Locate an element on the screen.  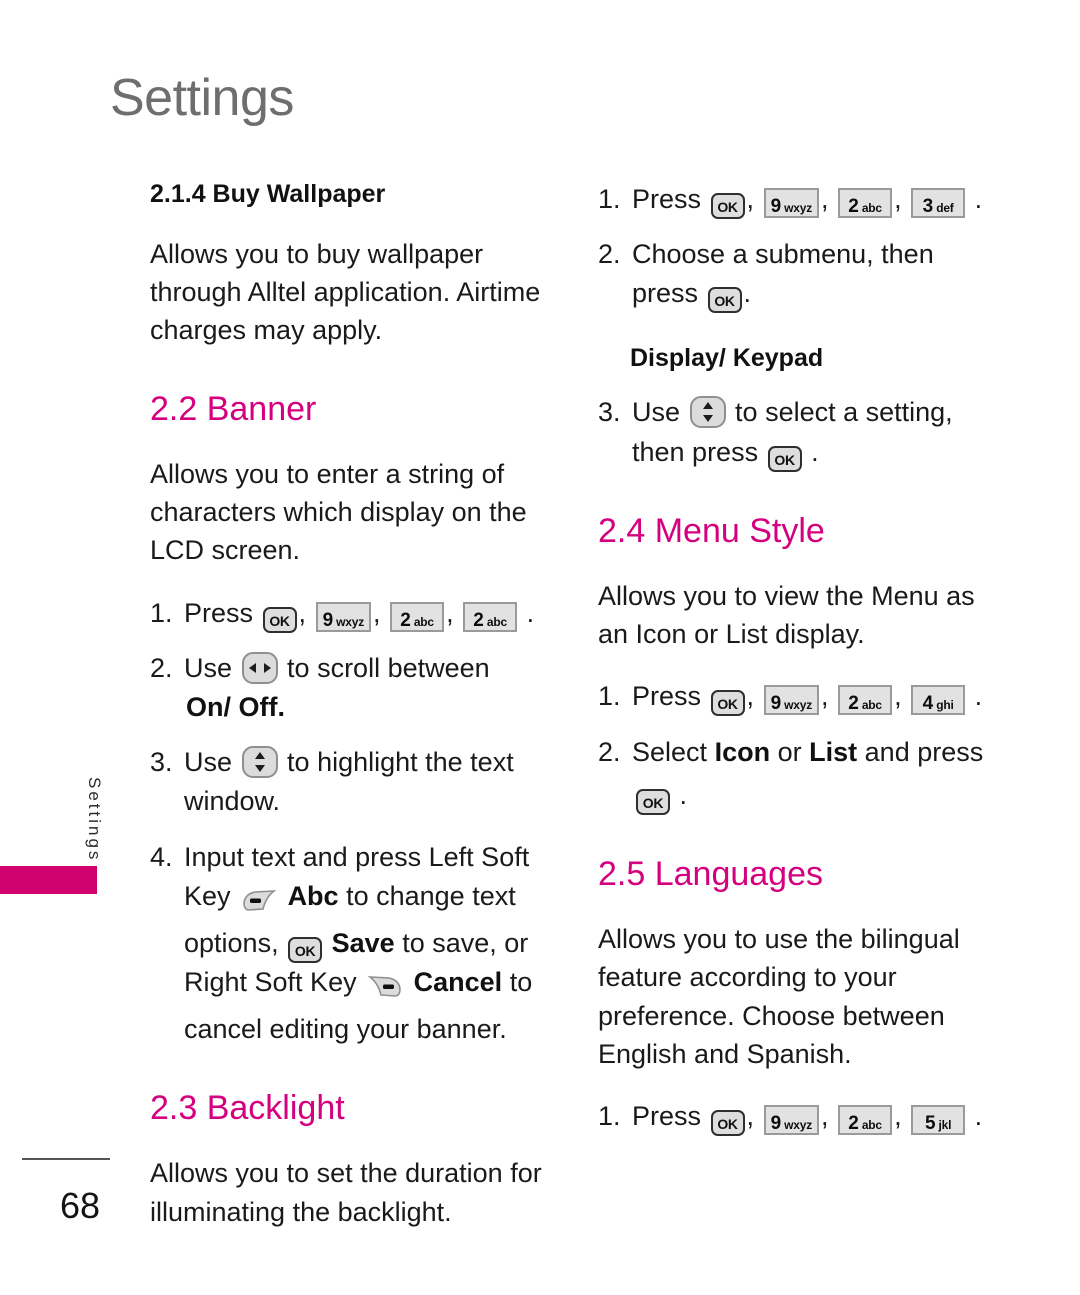
footer-divider is located at coordinates (66, 1159).